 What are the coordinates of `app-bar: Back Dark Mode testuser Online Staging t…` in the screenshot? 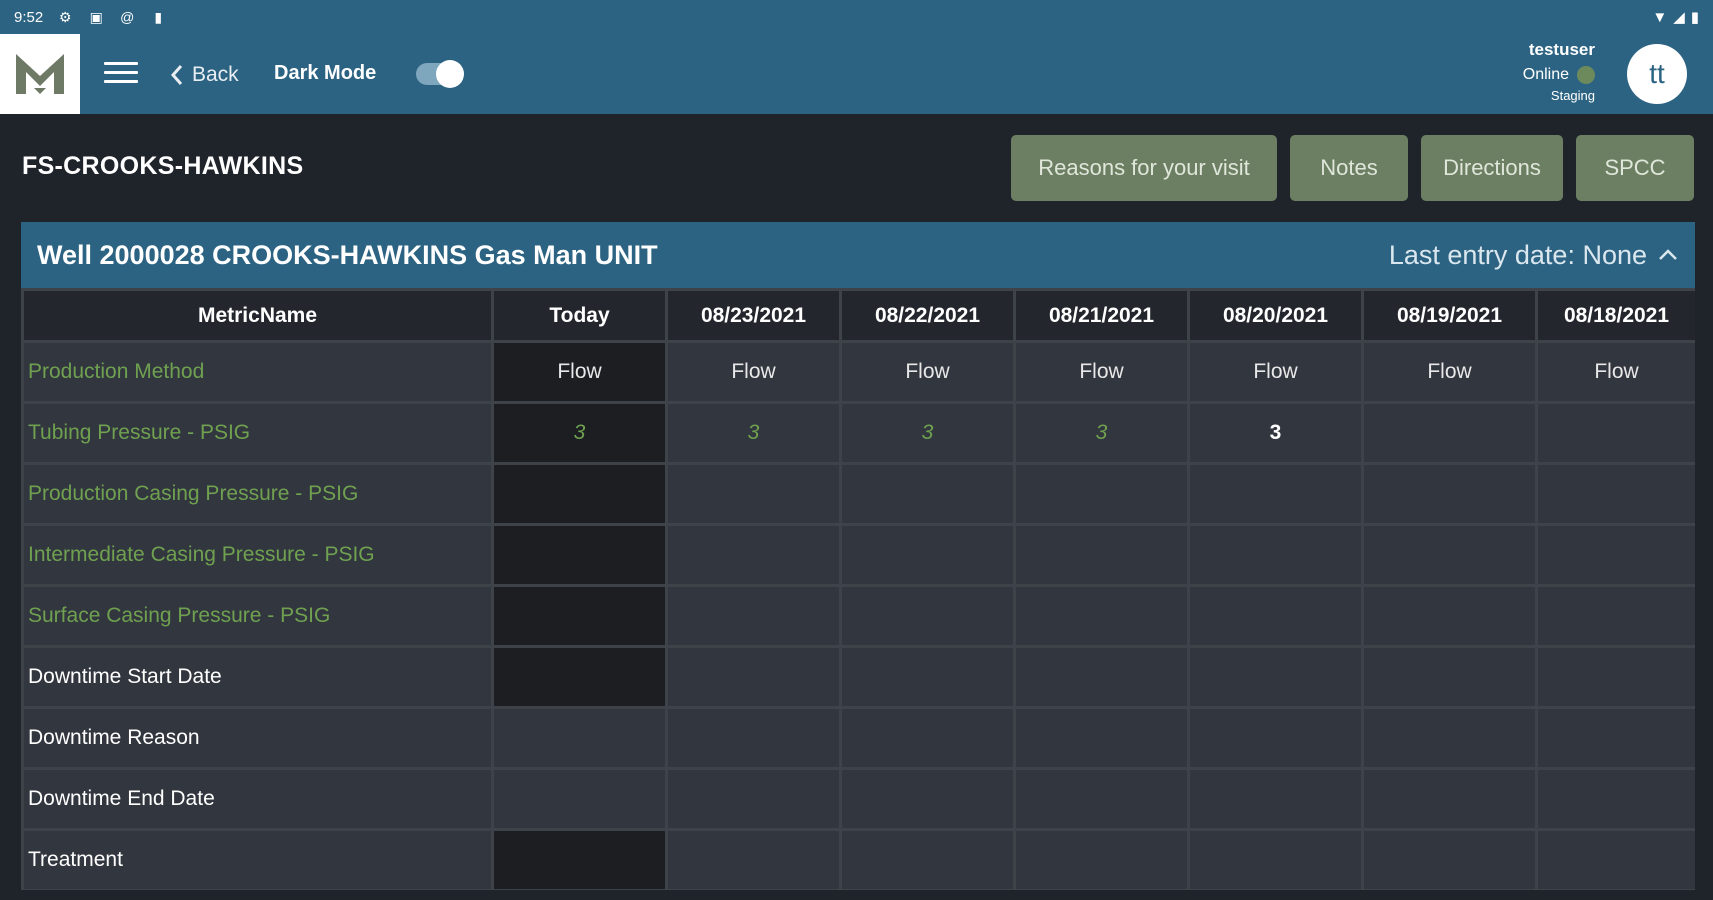 It's located at (856, 74).